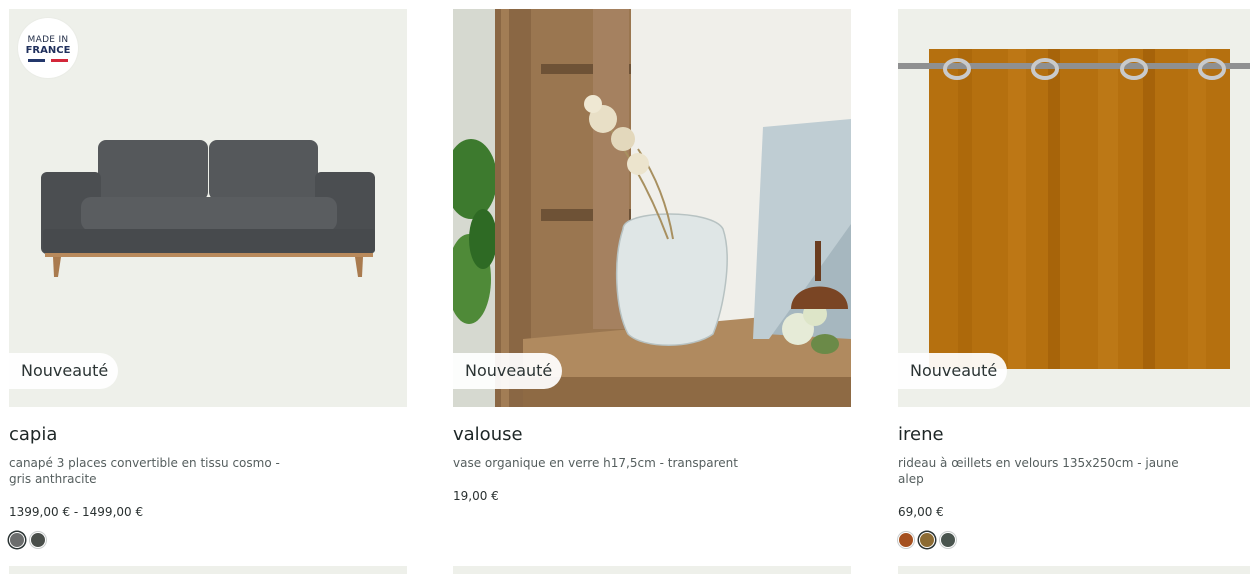  Describe the element at coordinates (38, 540) in the screenshot. I see `swatch-dark` at that location.